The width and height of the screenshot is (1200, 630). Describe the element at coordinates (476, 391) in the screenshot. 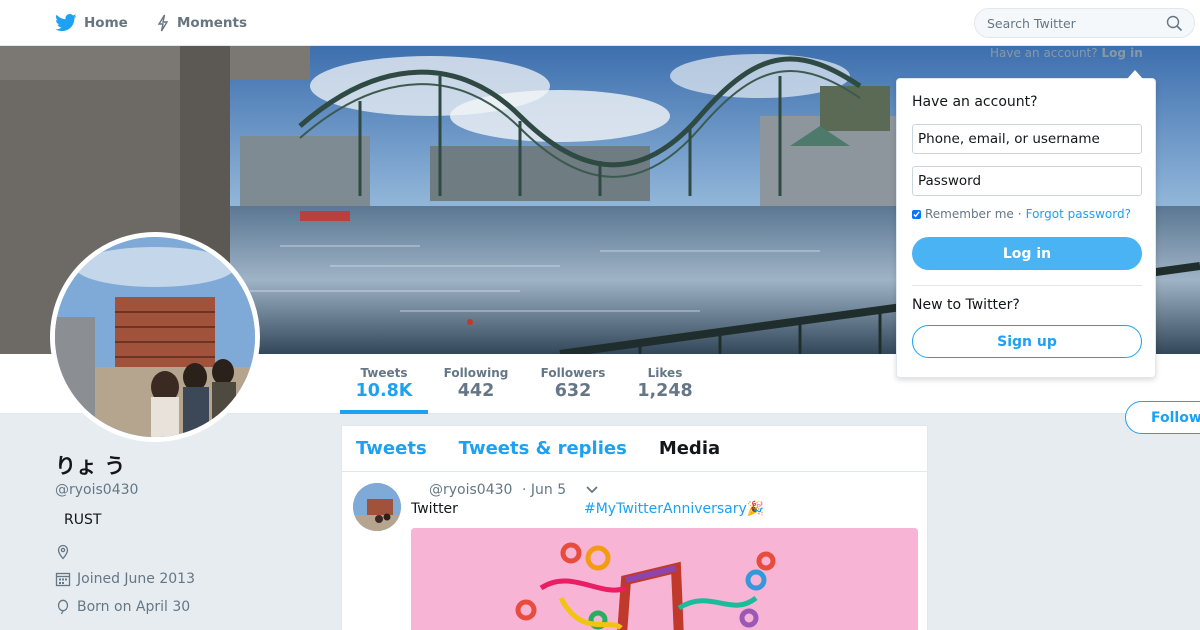

I see `stat-value: 442` at that location.